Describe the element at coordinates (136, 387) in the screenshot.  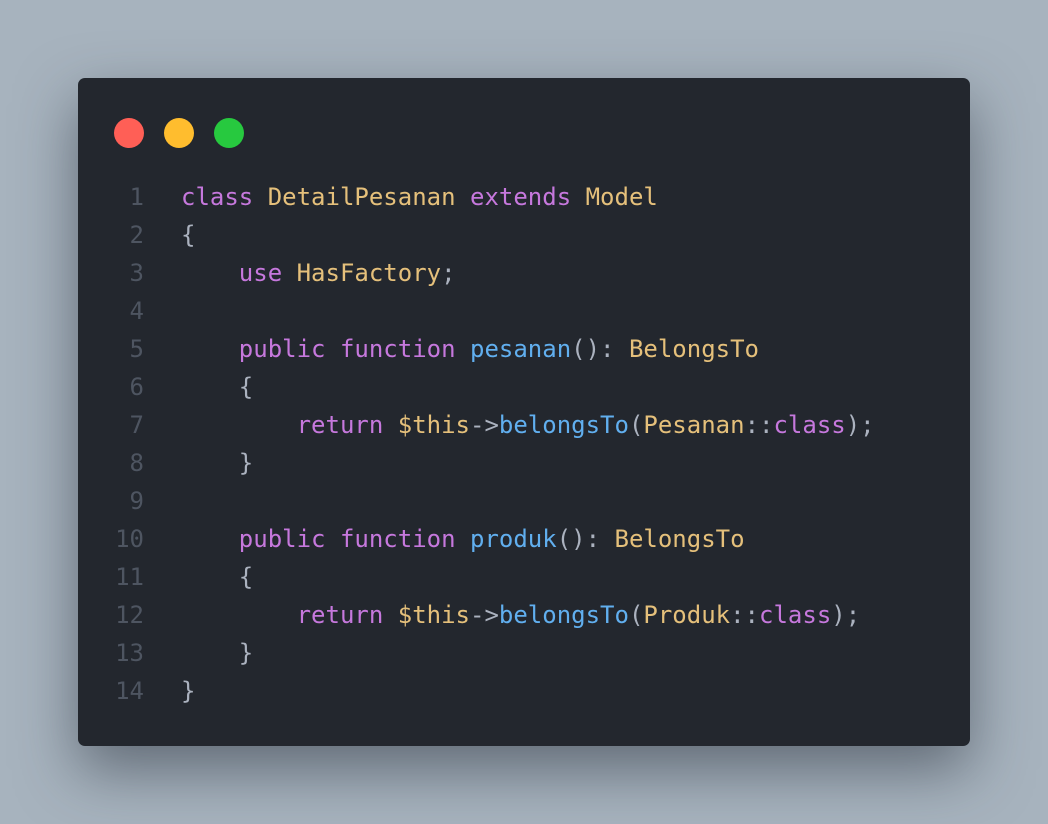
I see `line-number: 6` at that location.